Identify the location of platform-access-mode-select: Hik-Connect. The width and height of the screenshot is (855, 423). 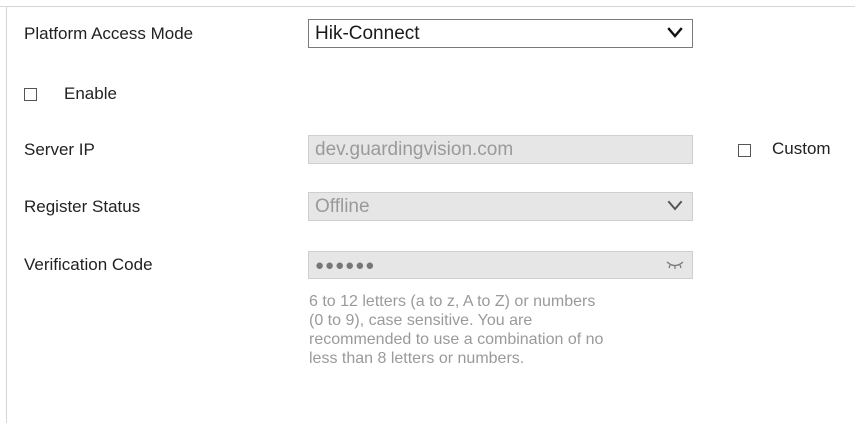
(500, 33).